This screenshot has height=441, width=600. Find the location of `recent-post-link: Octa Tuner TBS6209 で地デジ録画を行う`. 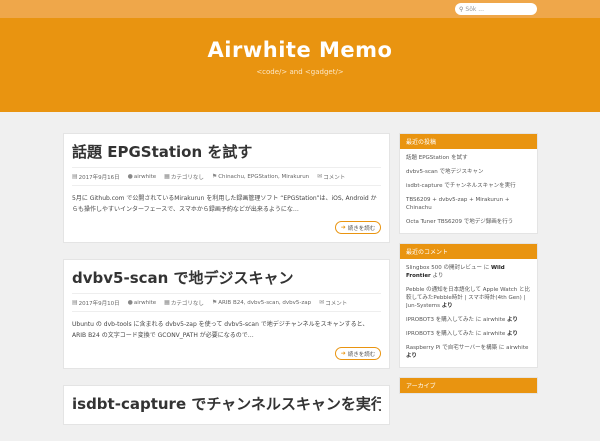

recent-post-link: Octa Tuner TBS6209 で地デジ録画を行う is located at coordinates (468, 222).